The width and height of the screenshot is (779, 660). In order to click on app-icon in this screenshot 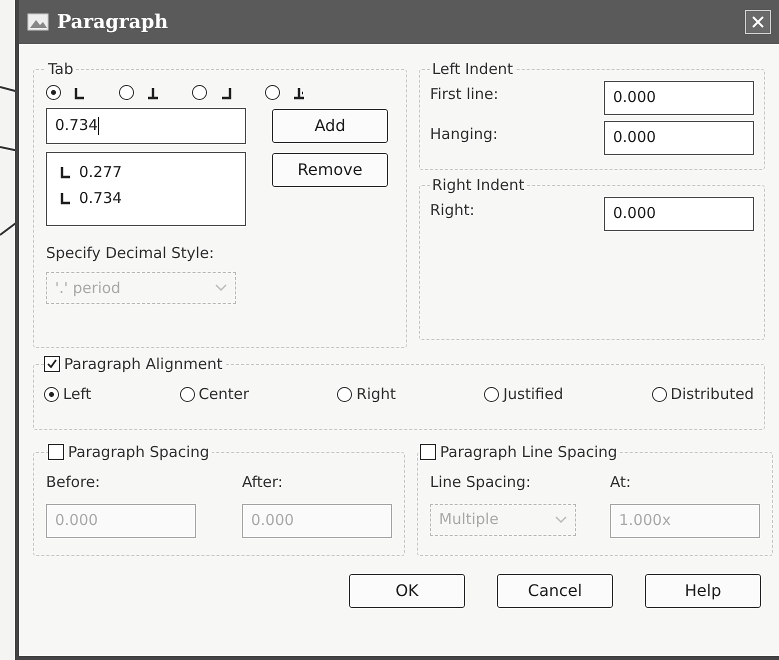, I will do `click(38, 22)`.